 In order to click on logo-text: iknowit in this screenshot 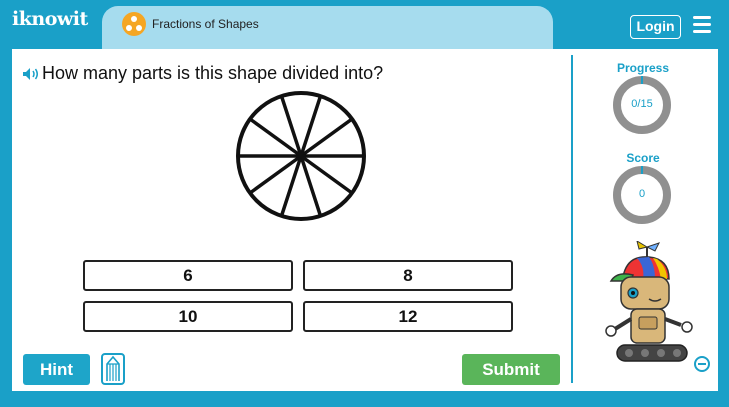, I will do `click(50, 19)`.